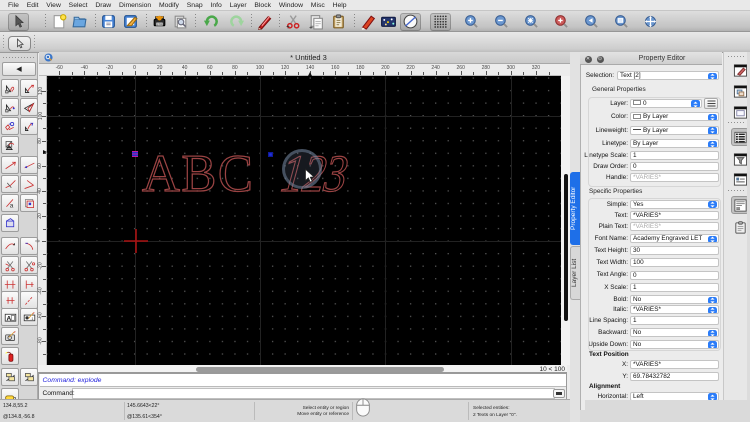  I want to click on svg-text: a, so click(11, 205).